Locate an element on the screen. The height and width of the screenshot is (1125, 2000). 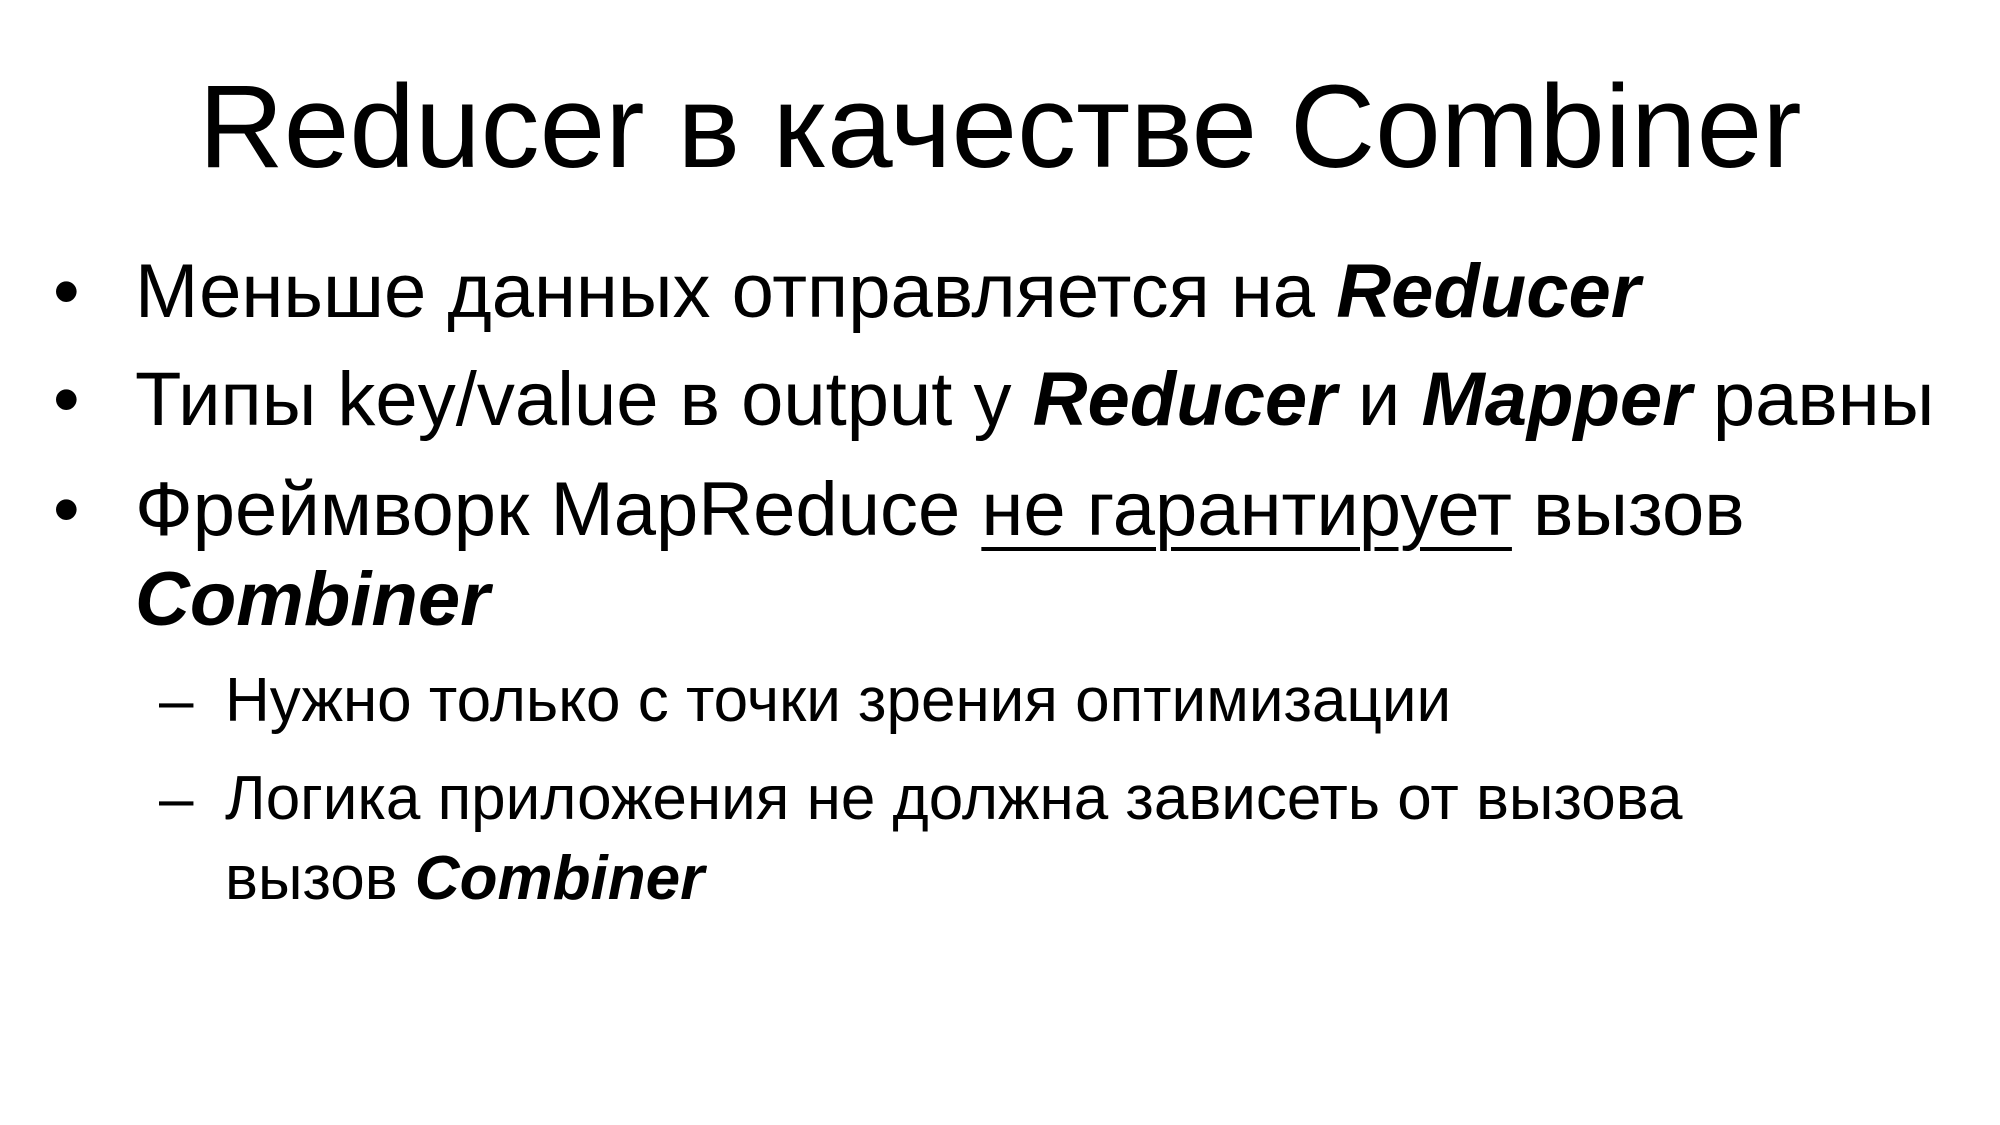
bullet-text: Меньше данных отправляется на is located at coordinates (736, 291).